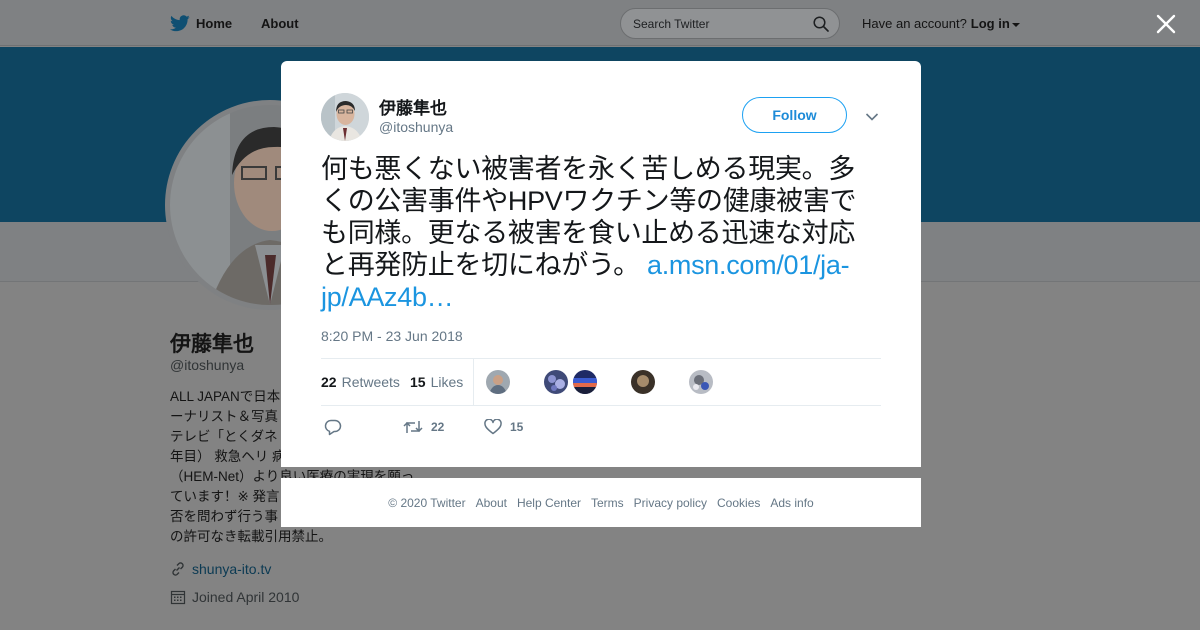 The height and width of the screenshot is (630, 1200). What do you see at coordinates (246, 597) in the screenshot?
I see `joined-date: Joined April 2010` at bounding box center [246, 597].